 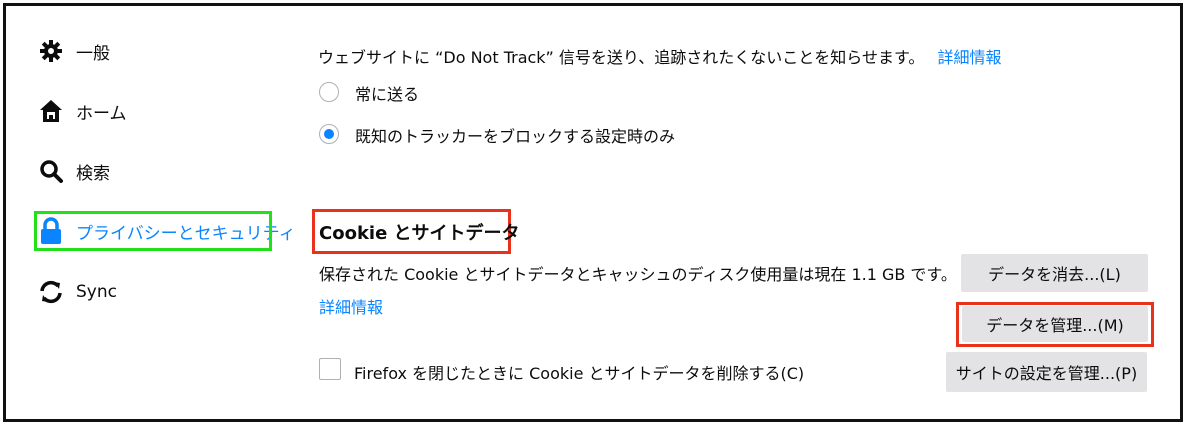 What do you see at coordinates (329, 92) in the screenshot?
I see `dnt-always-radio` at bounding box center [329, 92].